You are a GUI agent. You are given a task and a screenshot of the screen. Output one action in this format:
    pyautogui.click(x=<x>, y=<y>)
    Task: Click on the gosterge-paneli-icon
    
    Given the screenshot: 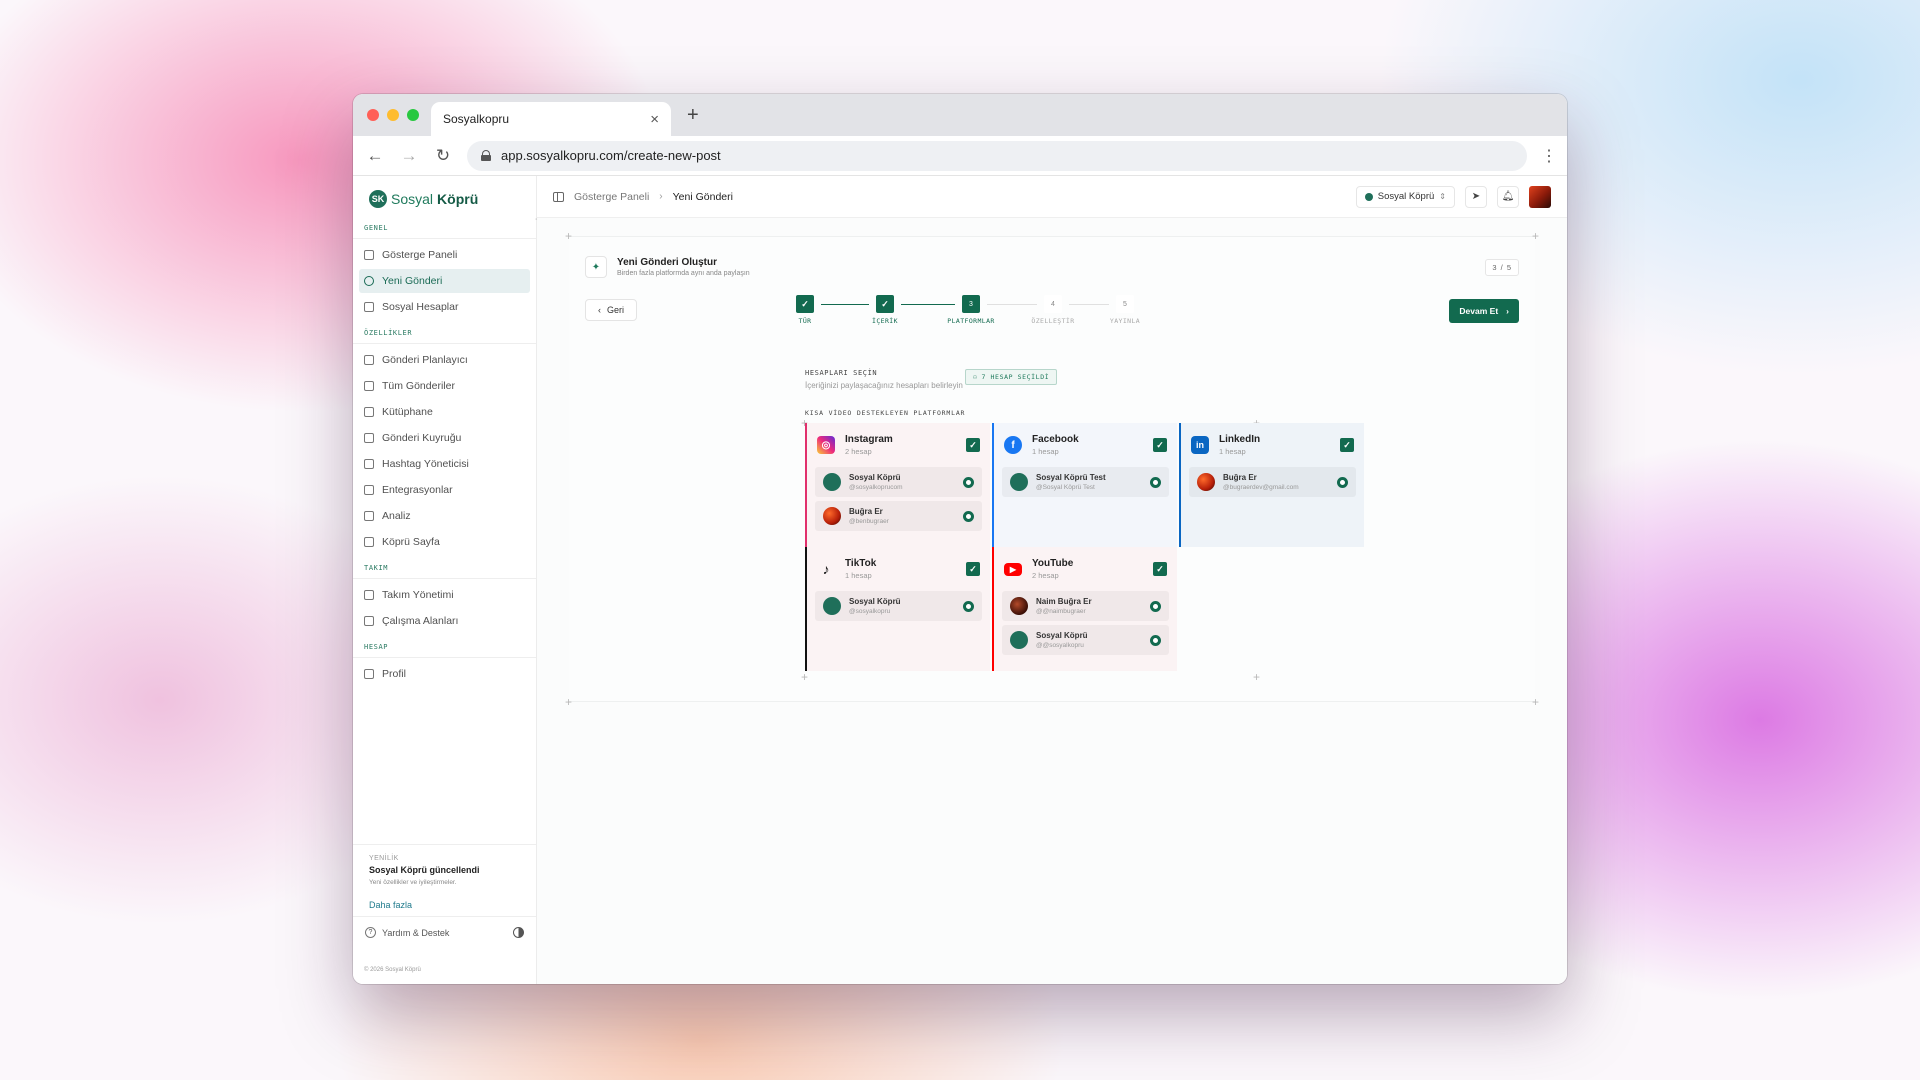 What is the action you would take?
    pyautogui.click(x=369, y=255)
    